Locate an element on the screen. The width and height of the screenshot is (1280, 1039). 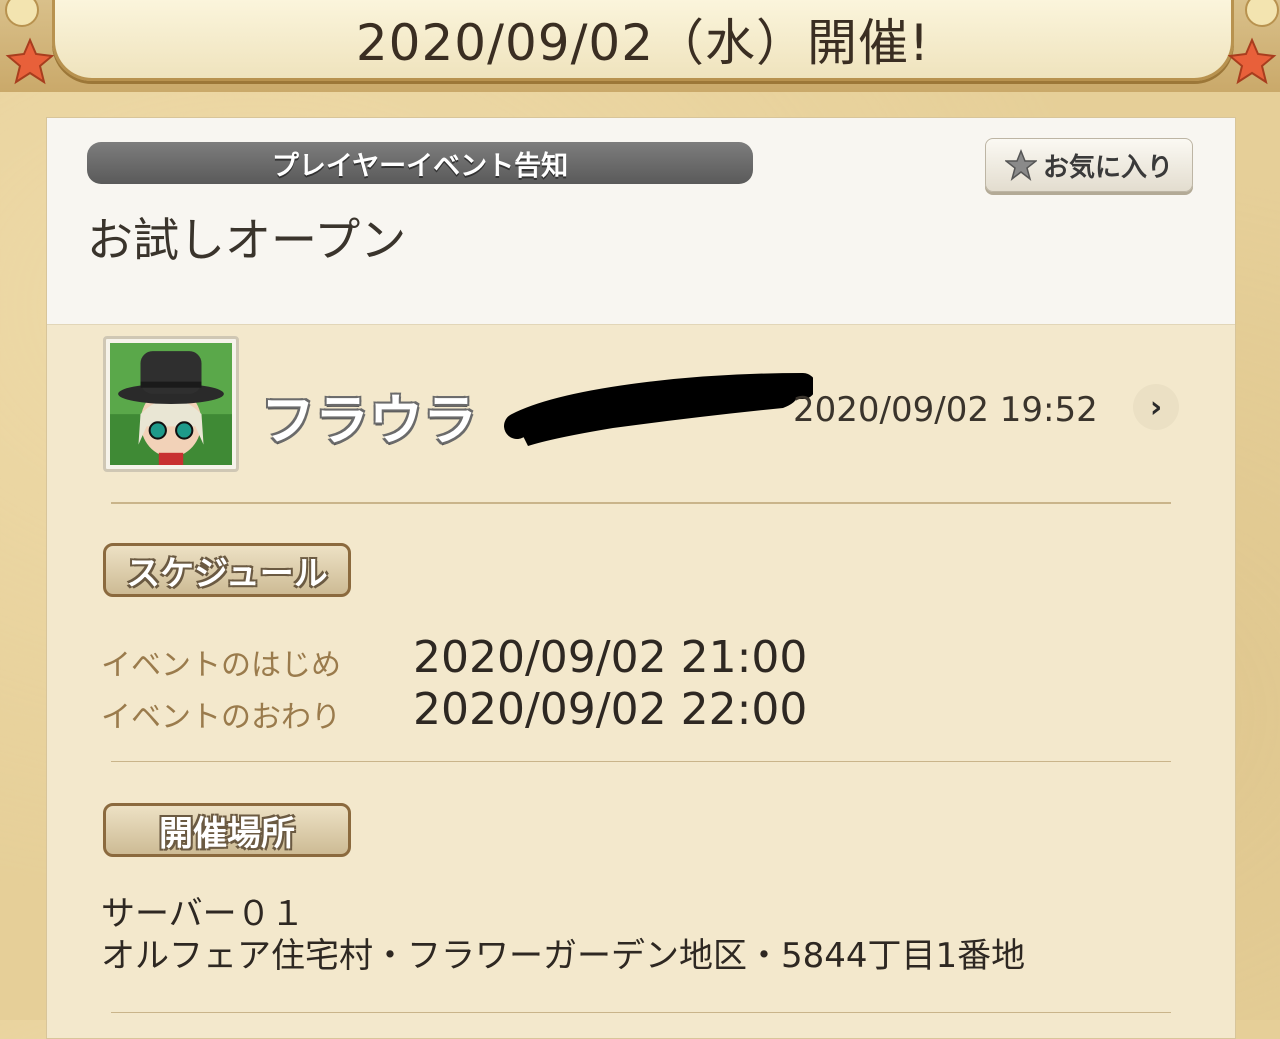
venue-address: オルフェア住宅村・フラワーガーデン地区・5844丁目1番地 is located at coordinates (563, 956).